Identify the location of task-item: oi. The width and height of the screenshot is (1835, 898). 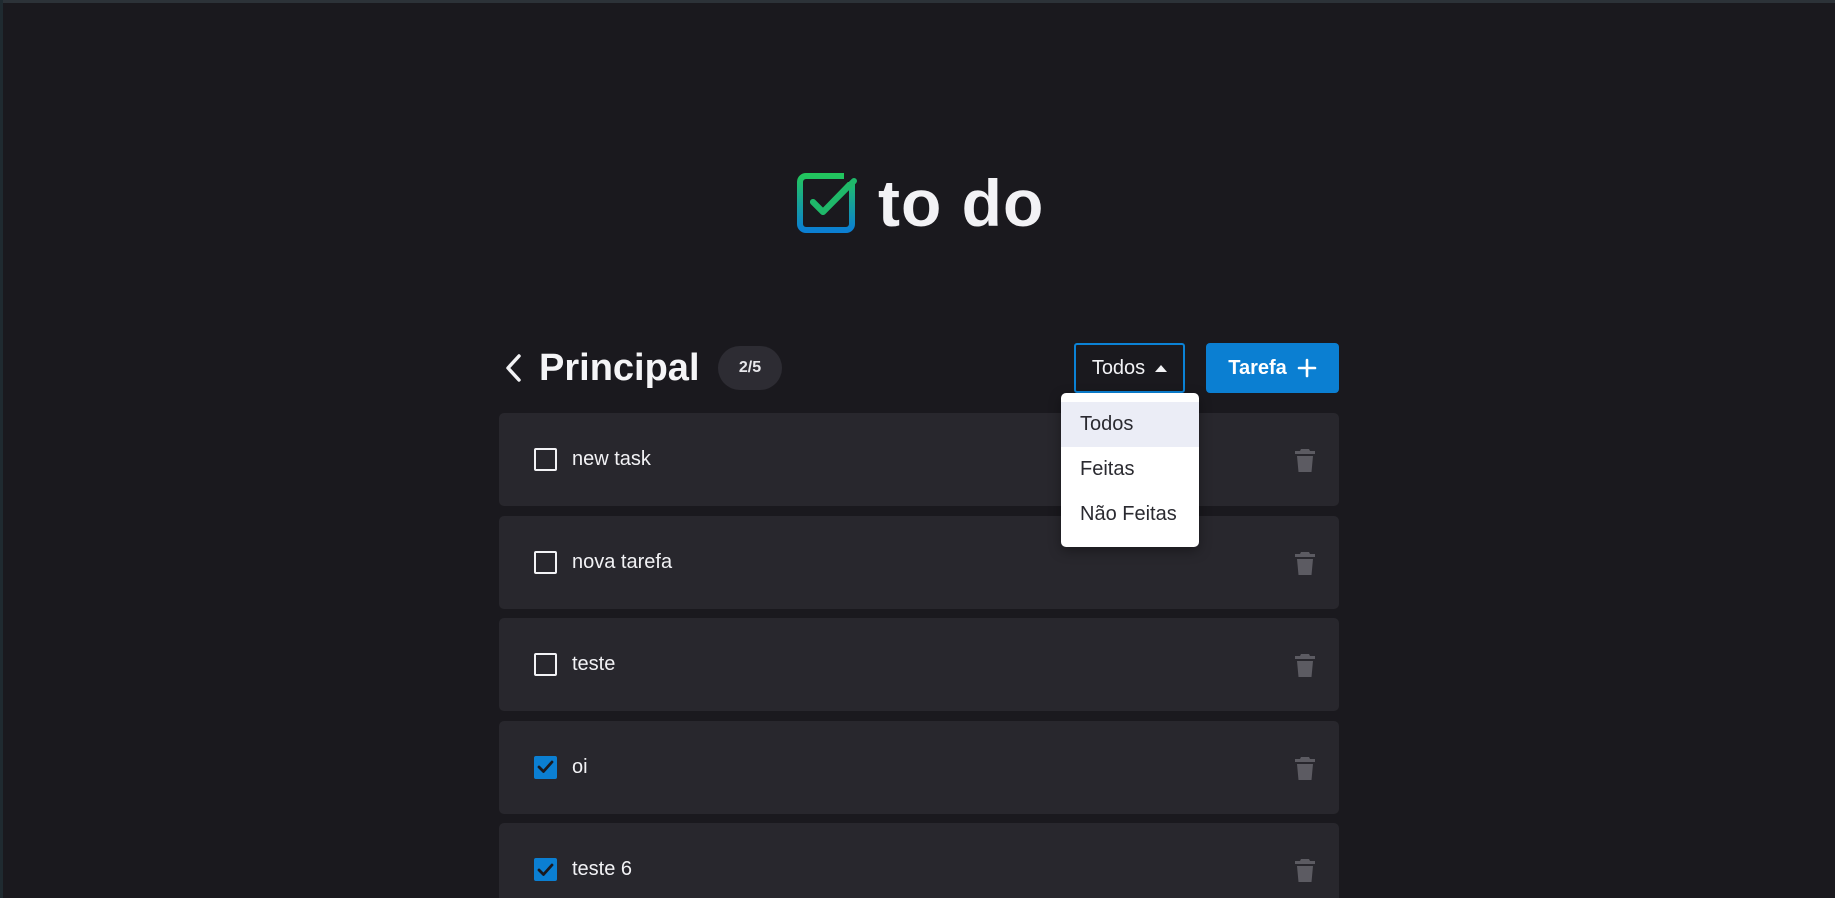
(919, 767).